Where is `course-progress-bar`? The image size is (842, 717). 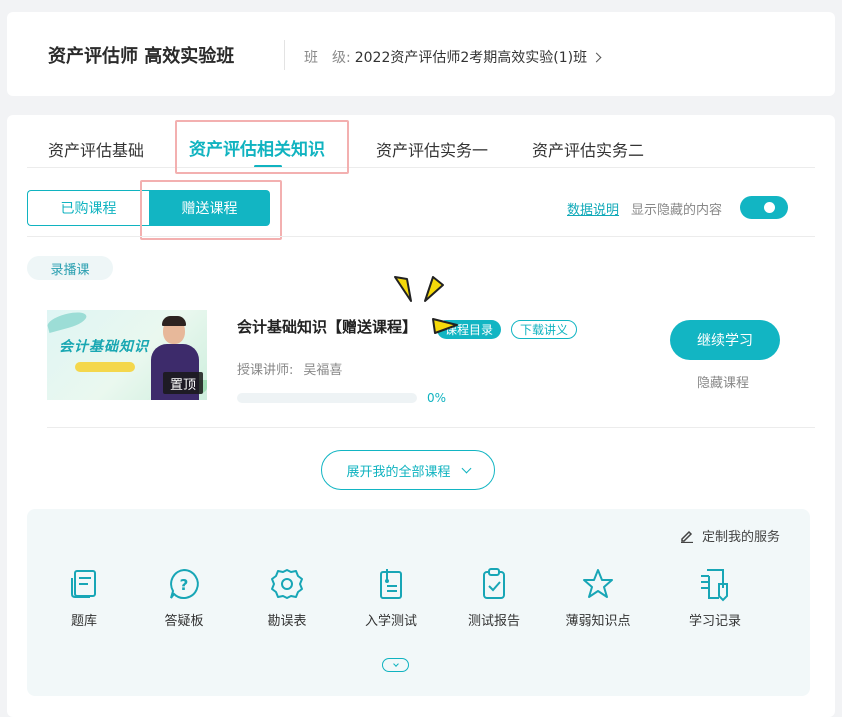
course-progress-bar is located at coordinates (327, 398).